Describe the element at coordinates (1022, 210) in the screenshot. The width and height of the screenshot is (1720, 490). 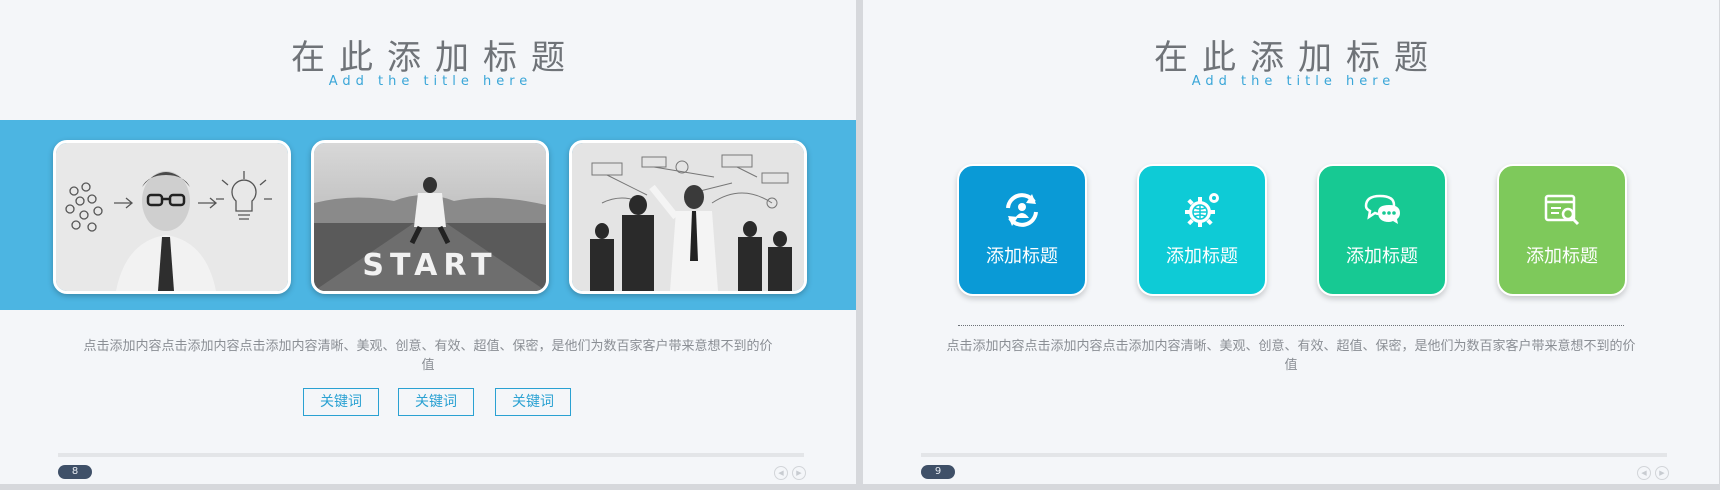
I see `refresh-person-icon` at that location.